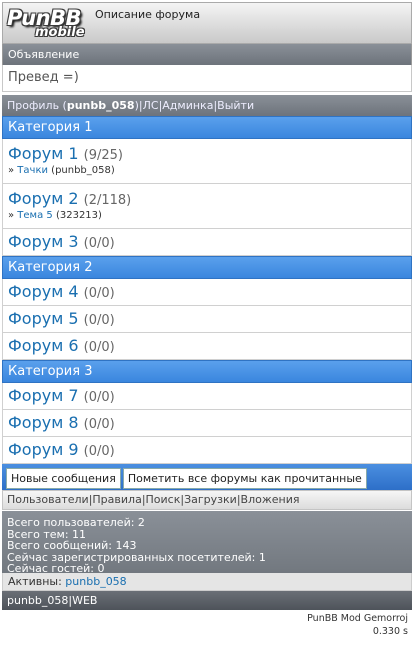  I want to click on announcement-text: Превед =), so click(207, 78).